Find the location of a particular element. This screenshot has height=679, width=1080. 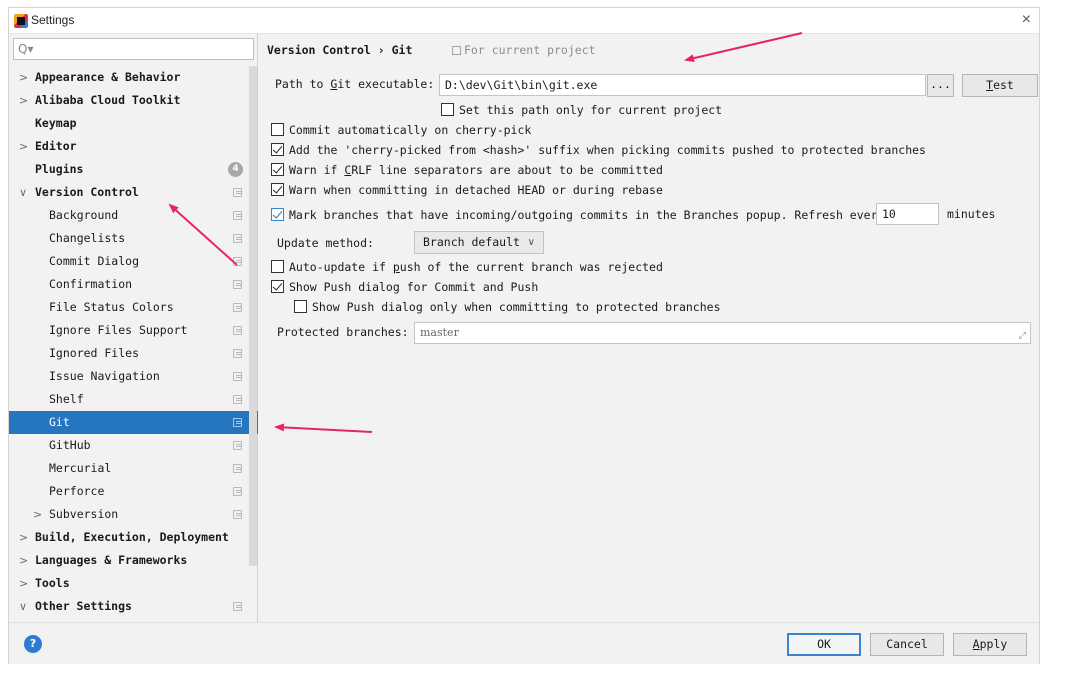

for-current-project-text: For current project is located at coordinates (530, 50).